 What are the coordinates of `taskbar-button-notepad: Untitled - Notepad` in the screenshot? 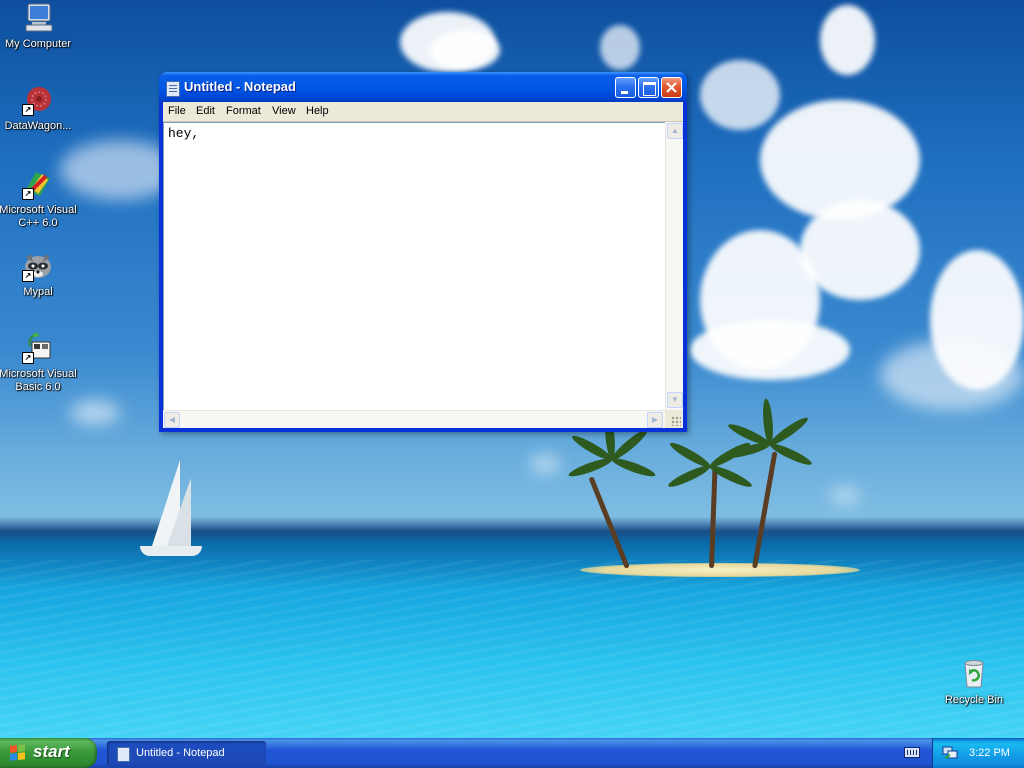 It's located at (186, 753).